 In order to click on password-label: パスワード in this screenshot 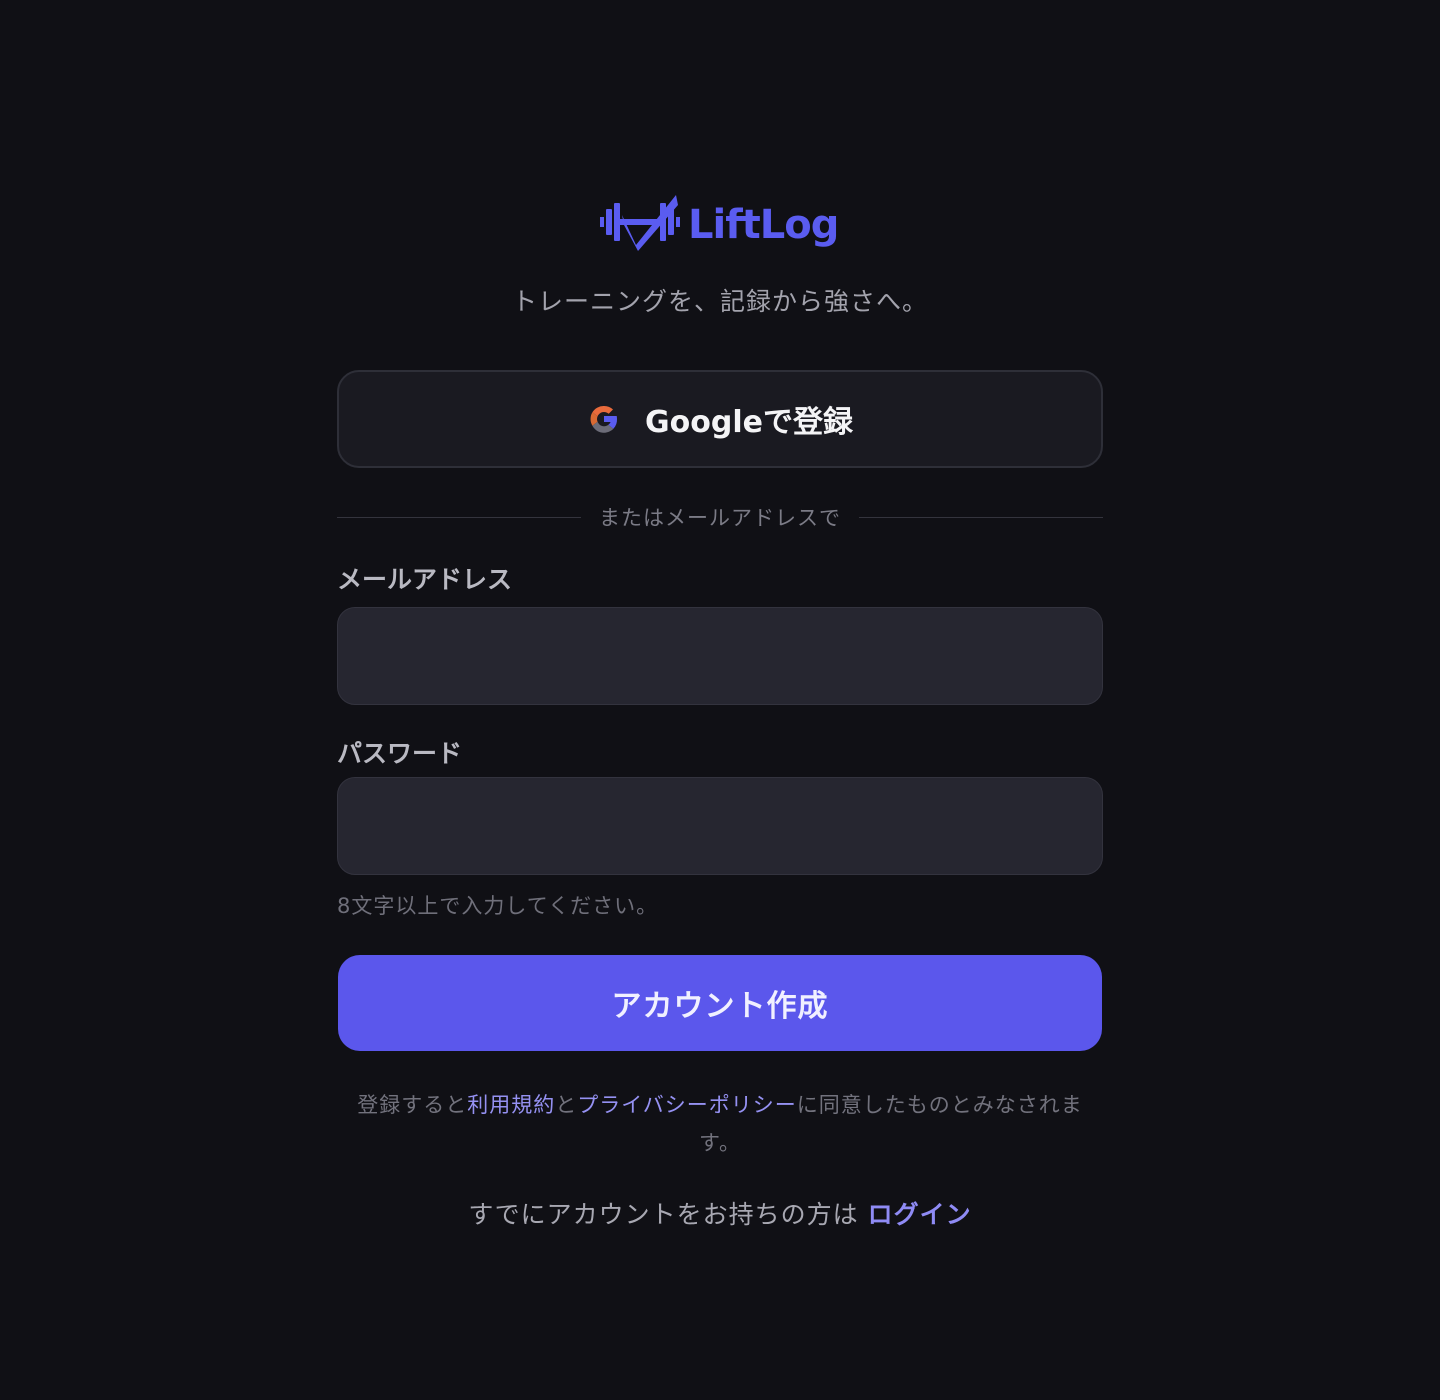, I will do `click(400, 753)`.